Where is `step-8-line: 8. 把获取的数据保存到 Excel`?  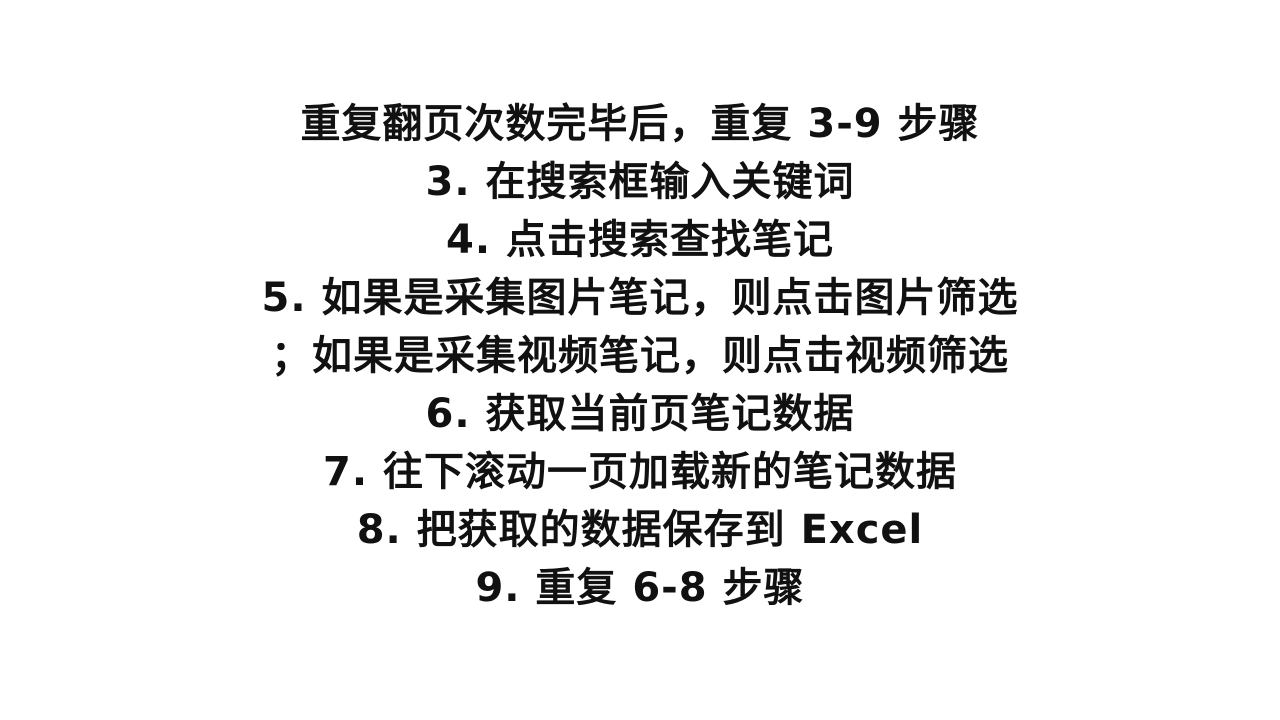
step-8-line: 8. 把获取的数据保存到 Excel is located at coordinates (640, 530).